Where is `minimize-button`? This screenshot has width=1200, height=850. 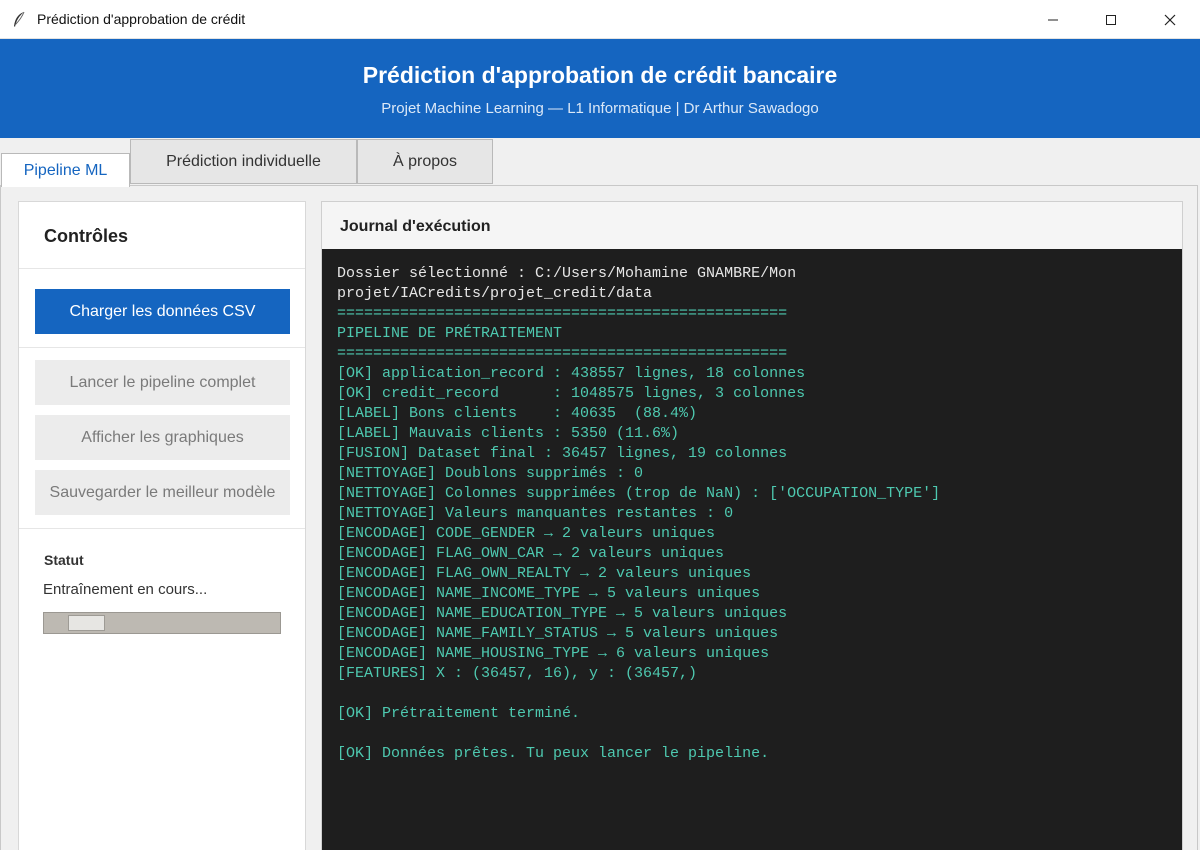
minimize-button is located at coordinates (1053, 19).